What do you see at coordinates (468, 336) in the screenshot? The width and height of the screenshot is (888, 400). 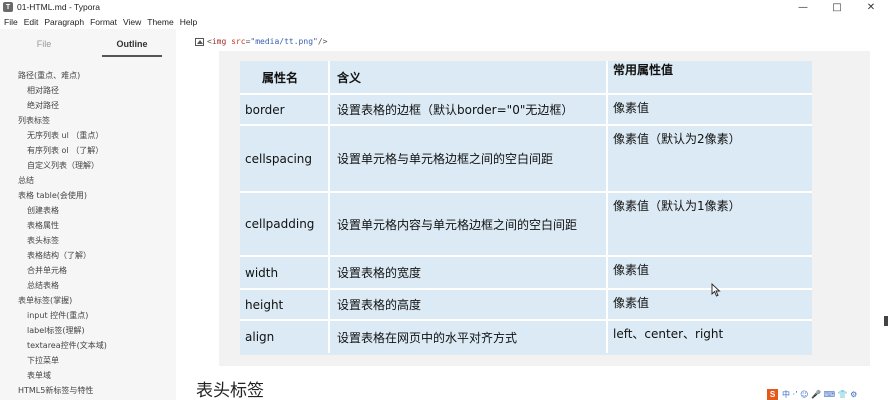 I see `row-meaning: 设置表格在网页中的水平对齐方式` at bounding box center [468, 336].